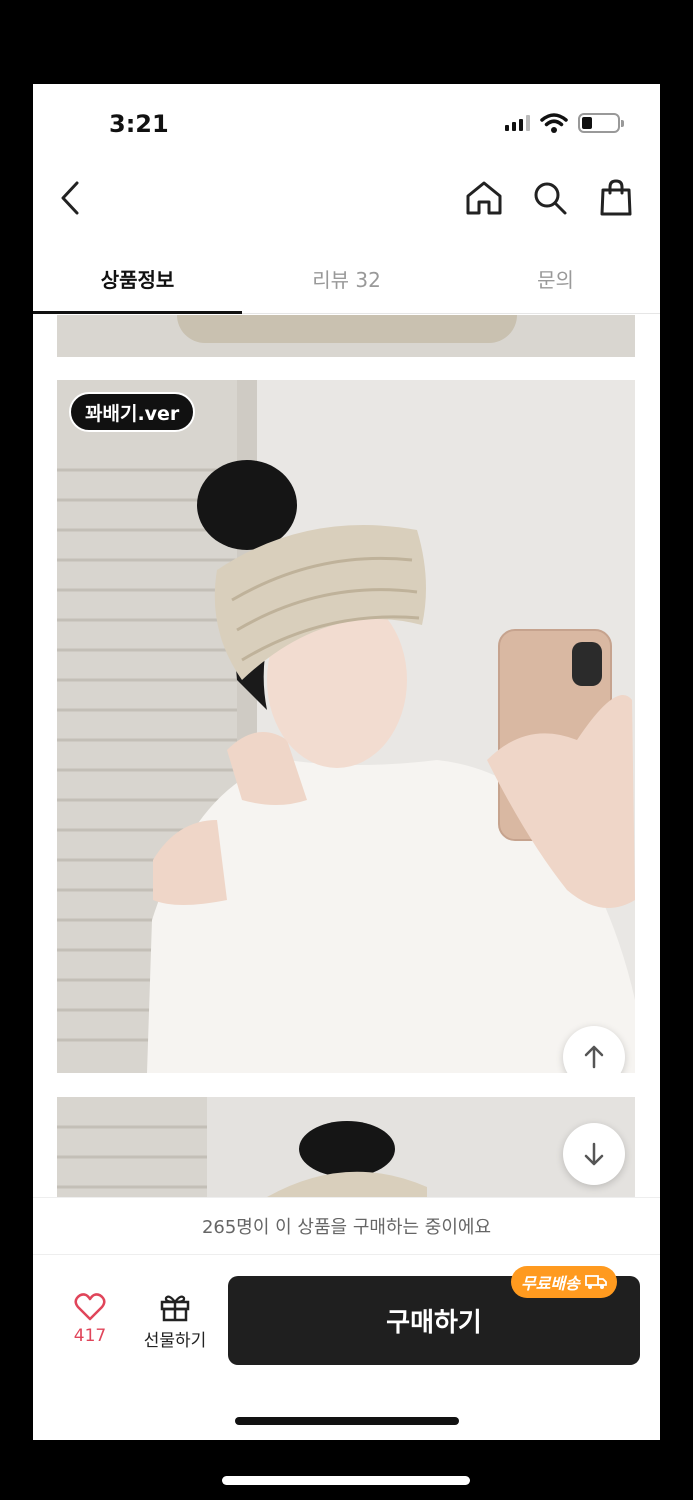 This screenshot has width=693, height=1500. Describe the element at coordinates (346, 1480) in the screenshot. I see `outer-home-indicator` at that location.